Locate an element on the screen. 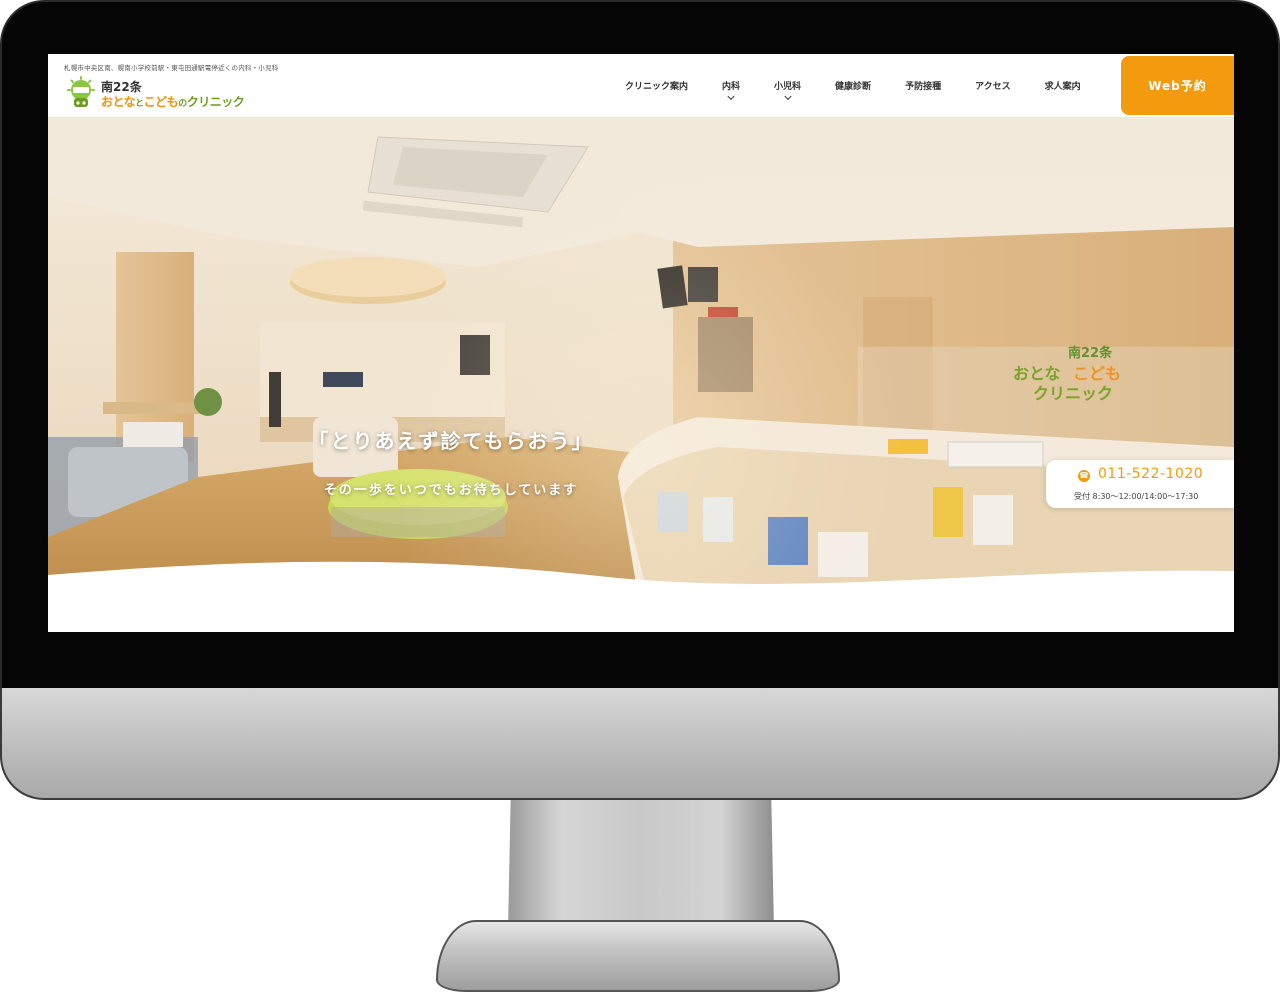 Image resolution: width=1280 pixels, height=995 pixels. logo-text-no: の is located at coordinates (182, 104).